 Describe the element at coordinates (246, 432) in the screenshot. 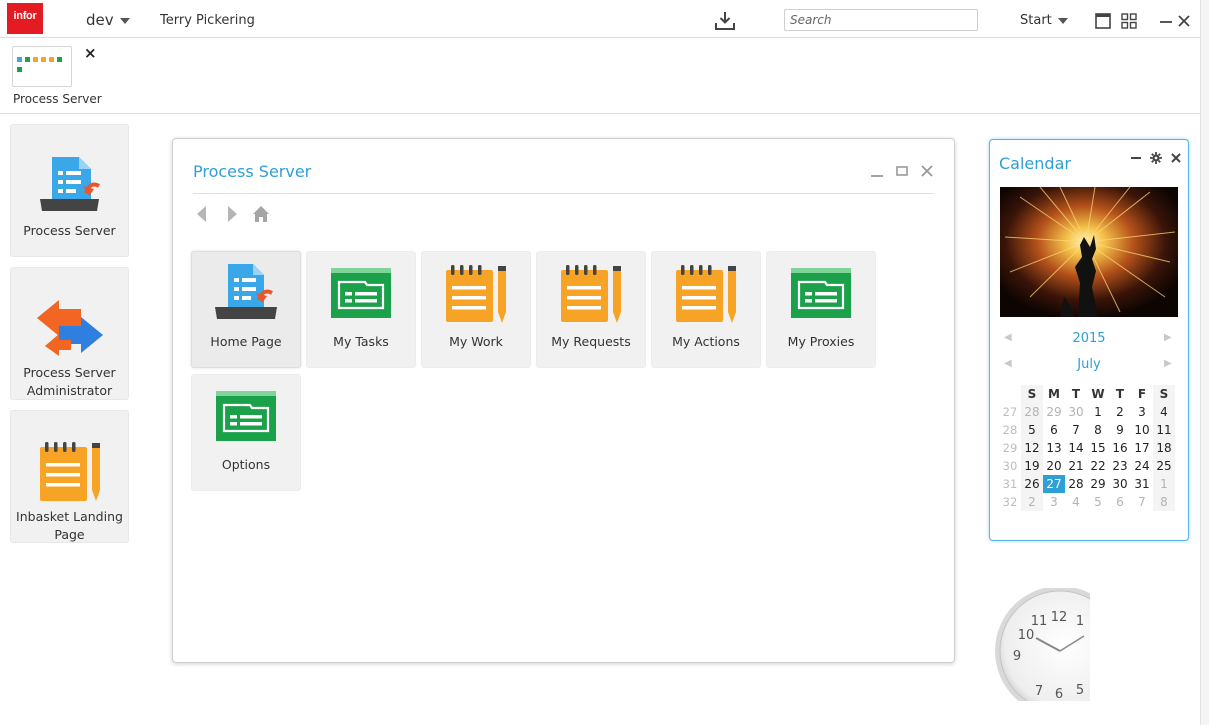

I see `tile-options: Options` at that location.